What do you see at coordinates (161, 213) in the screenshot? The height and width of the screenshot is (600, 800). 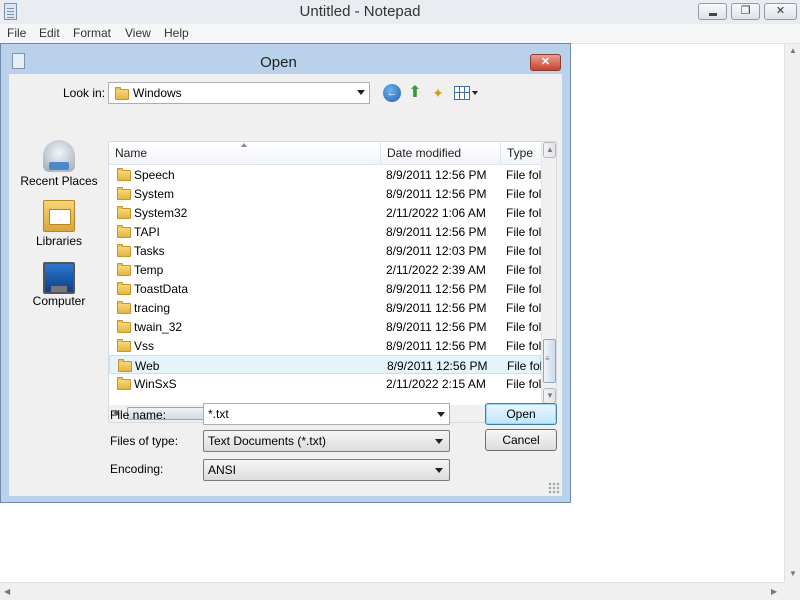 I see `file-name-cell: System32` at bounding box center [161, 213].